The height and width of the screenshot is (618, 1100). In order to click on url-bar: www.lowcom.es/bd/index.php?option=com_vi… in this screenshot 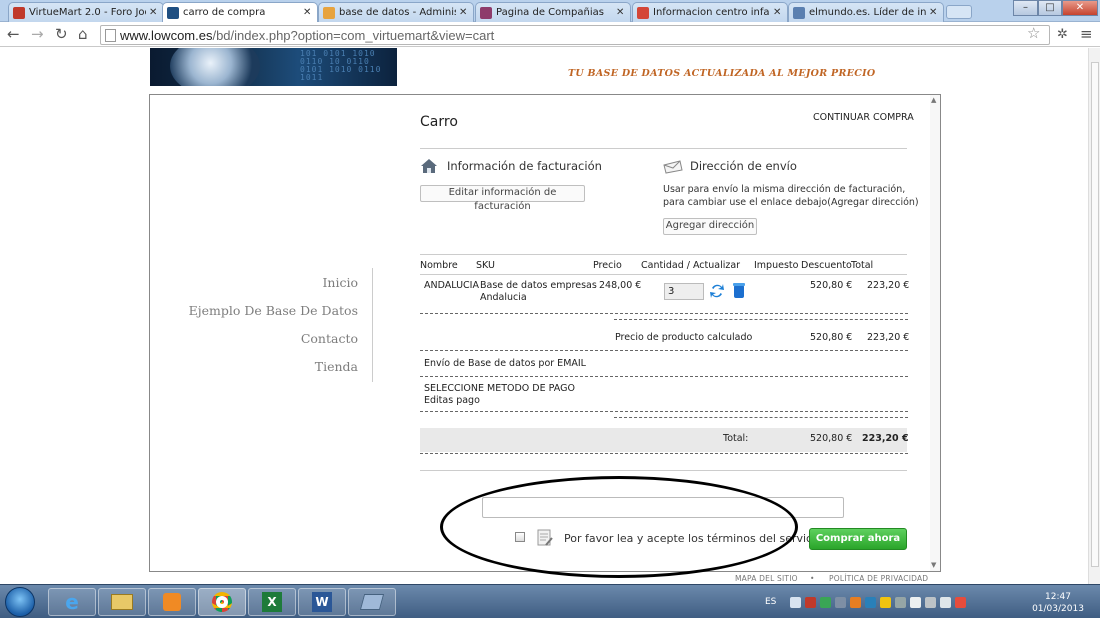, I will do `click(575, 35)`.